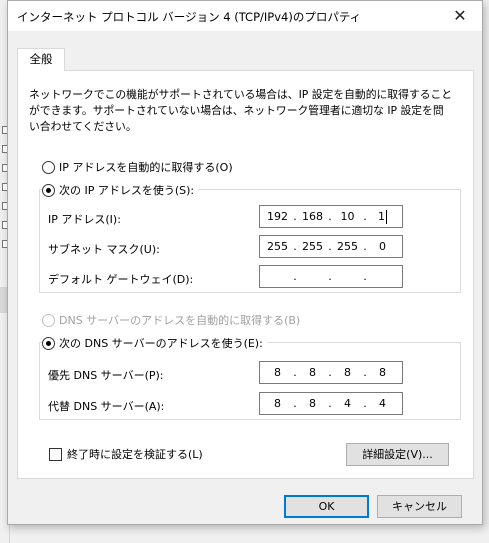 The image size is (489, 543). What do you see at coordinates (382, 216) in the screenshot?
I see `octet-active: 1` at bounding box center [382, 216].